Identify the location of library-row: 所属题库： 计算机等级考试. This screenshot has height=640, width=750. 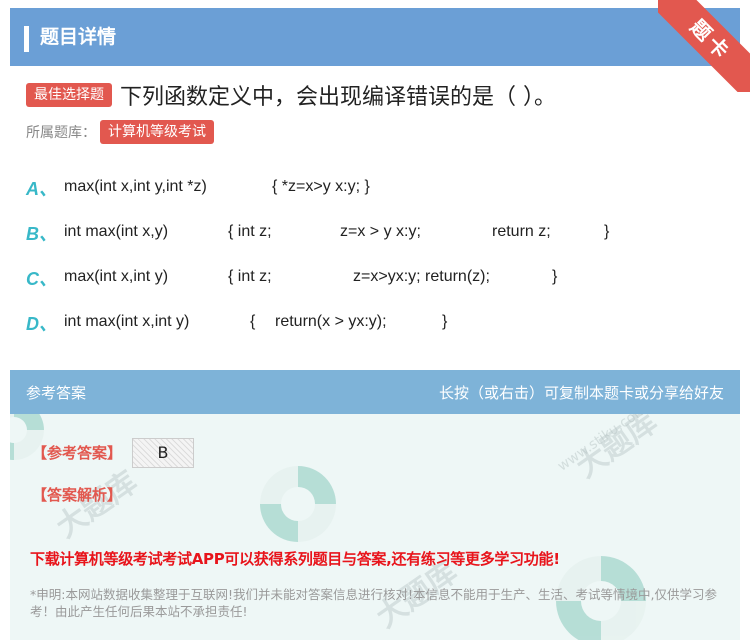
(120, 132).